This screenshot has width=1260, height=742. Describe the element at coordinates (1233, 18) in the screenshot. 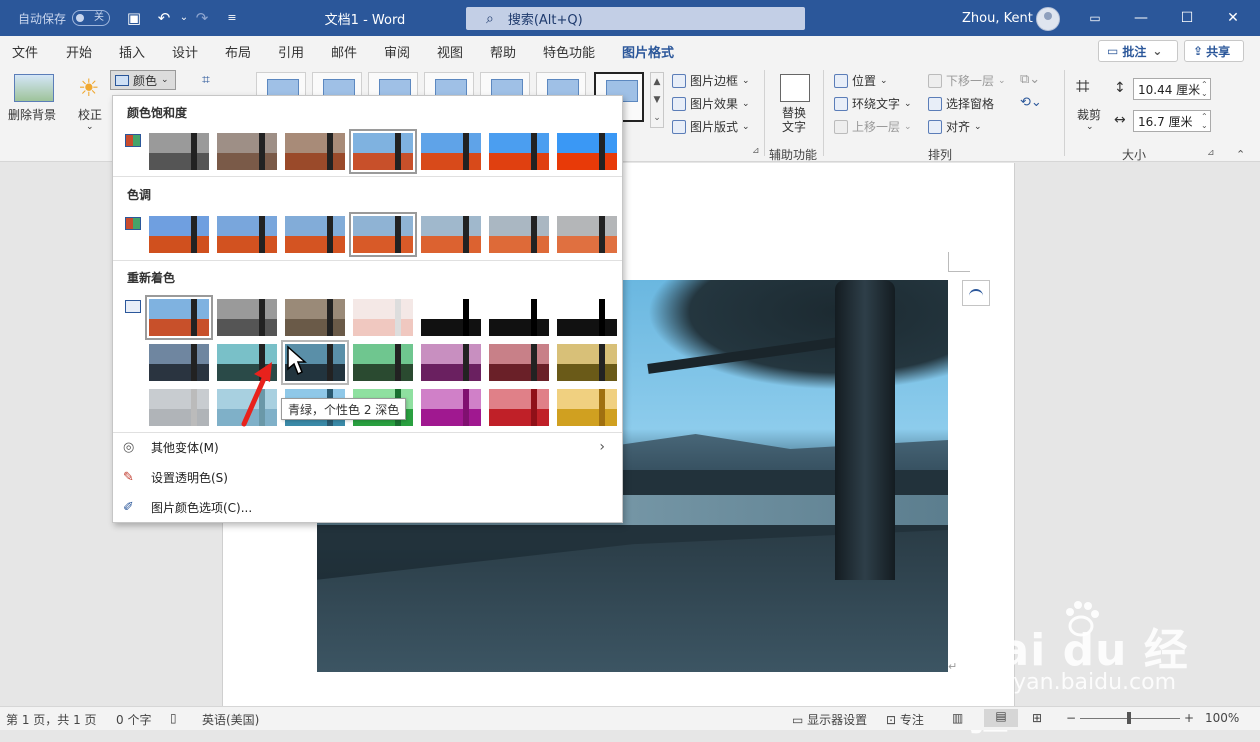

I see `close-icon: ✕` at that location.